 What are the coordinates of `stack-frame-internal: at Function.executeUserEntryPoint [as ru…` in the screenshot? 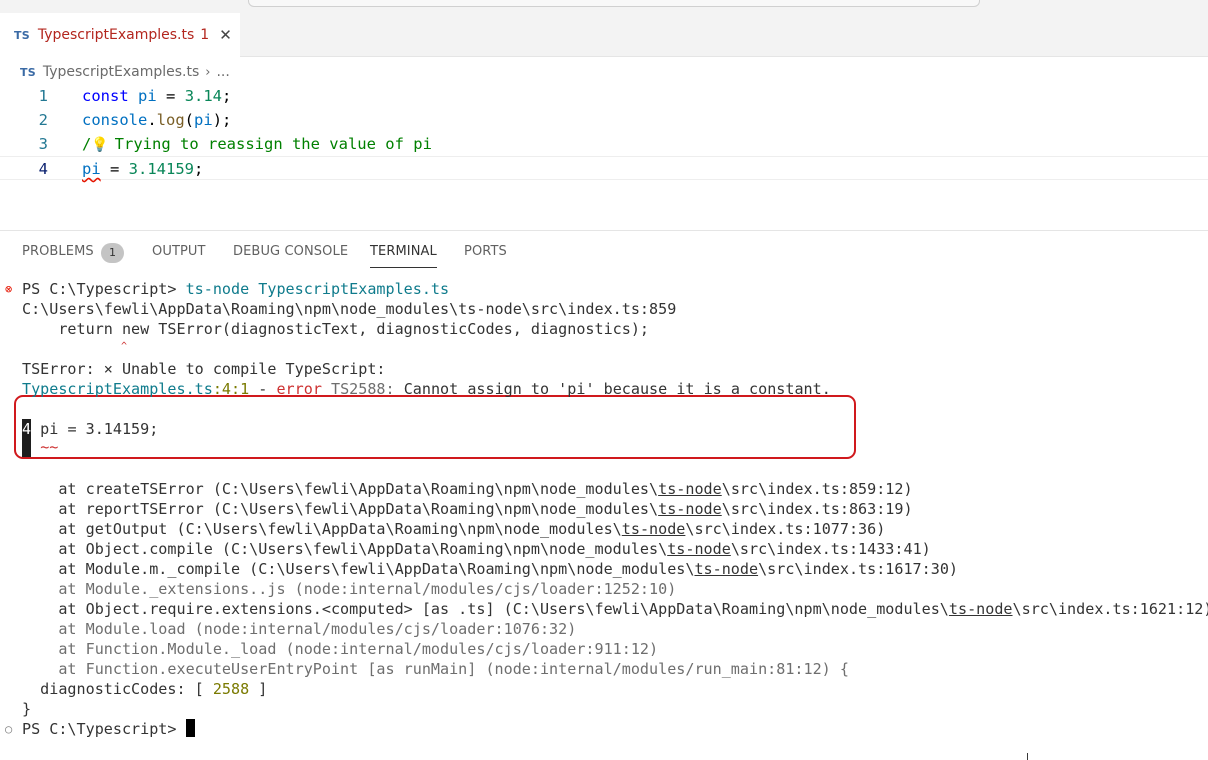 It's located at (435, 669).